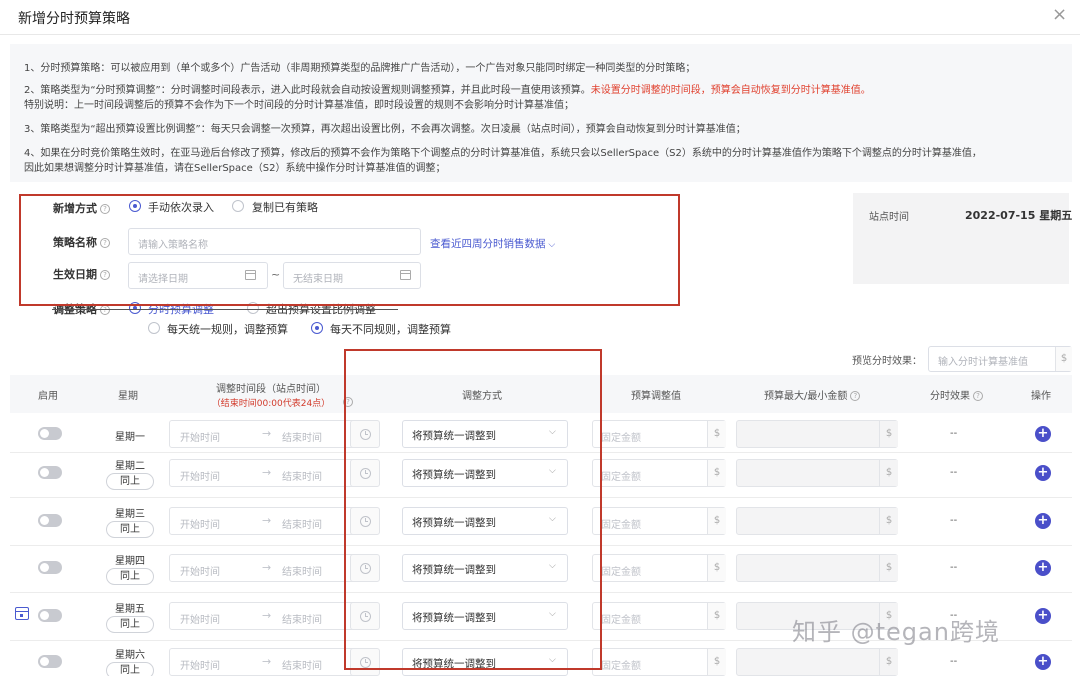 The image size is (1080, 676). What do you see at coordinates (621, 438) in the screenshot?
I see `fixed-amount-placeholder: 固定金额` at bounding box center [621, 438].